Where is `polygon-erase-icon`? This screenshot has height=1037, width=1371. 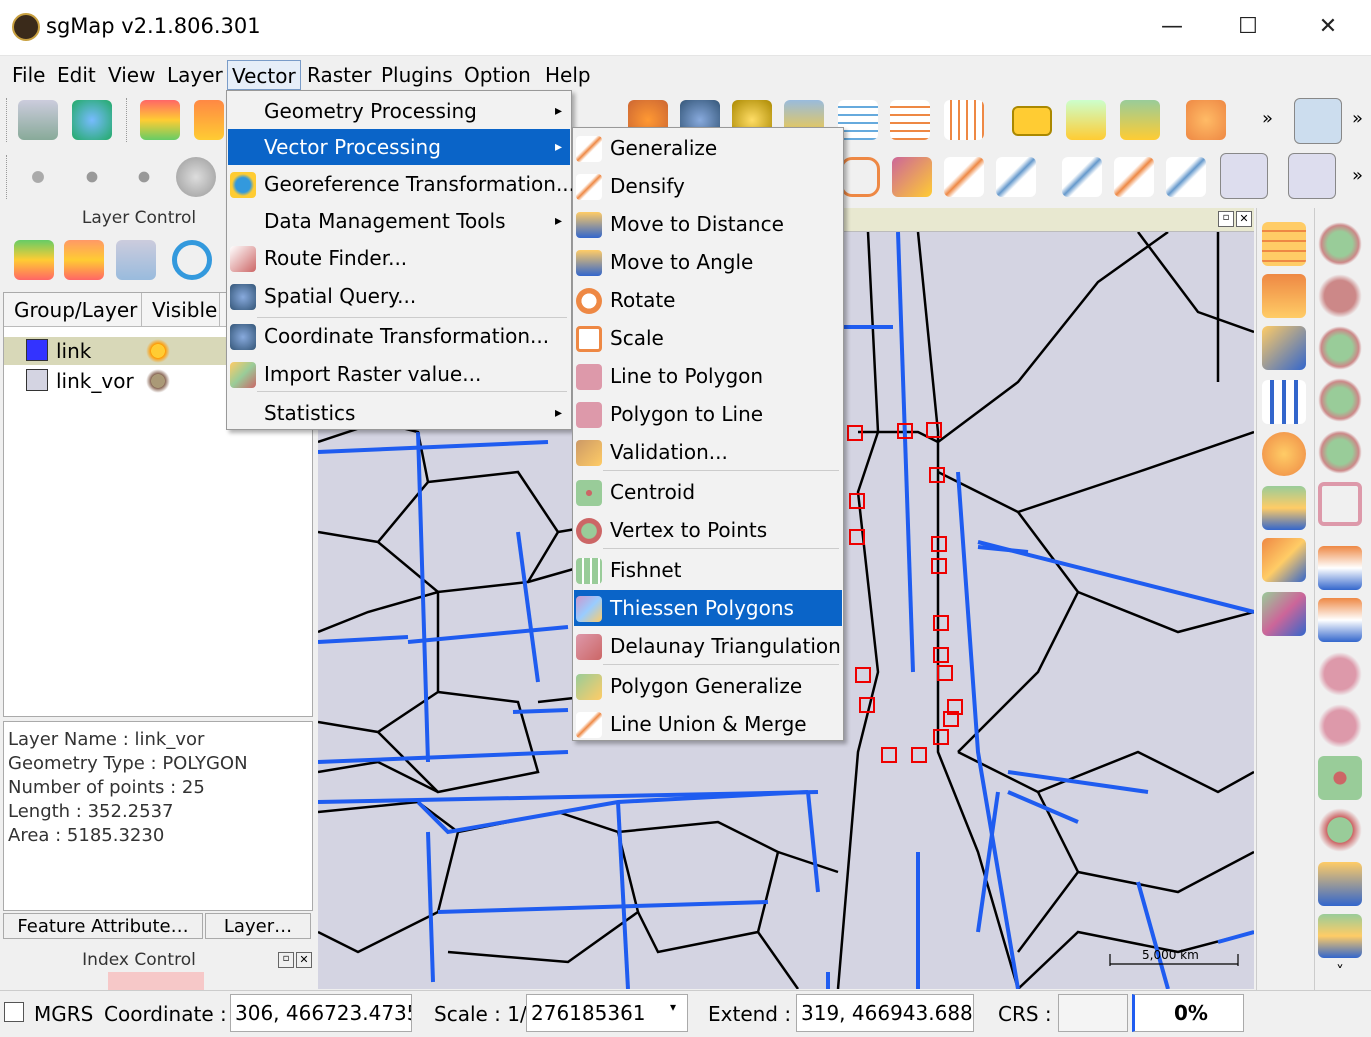 polygon-erase-icon is located at coordinates (1340, 504).